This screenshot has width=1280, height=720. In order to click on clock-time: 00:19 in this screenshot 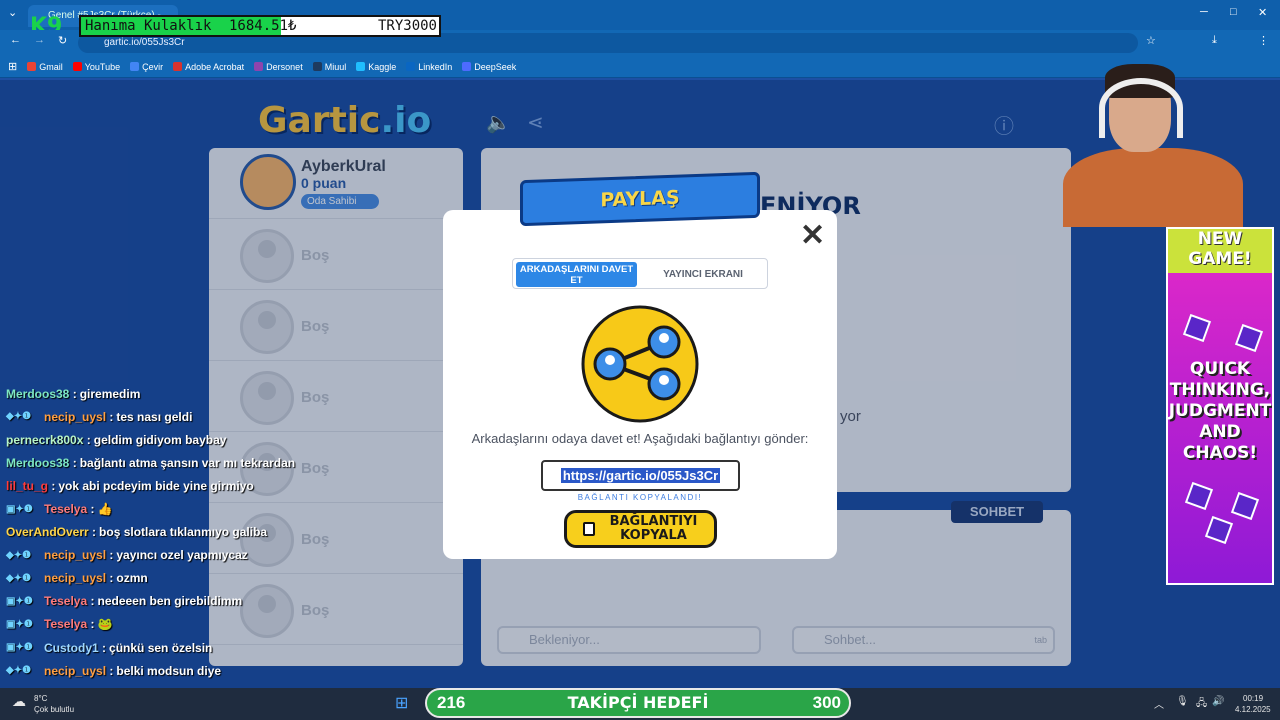, I will do `click(1253, 698)`.